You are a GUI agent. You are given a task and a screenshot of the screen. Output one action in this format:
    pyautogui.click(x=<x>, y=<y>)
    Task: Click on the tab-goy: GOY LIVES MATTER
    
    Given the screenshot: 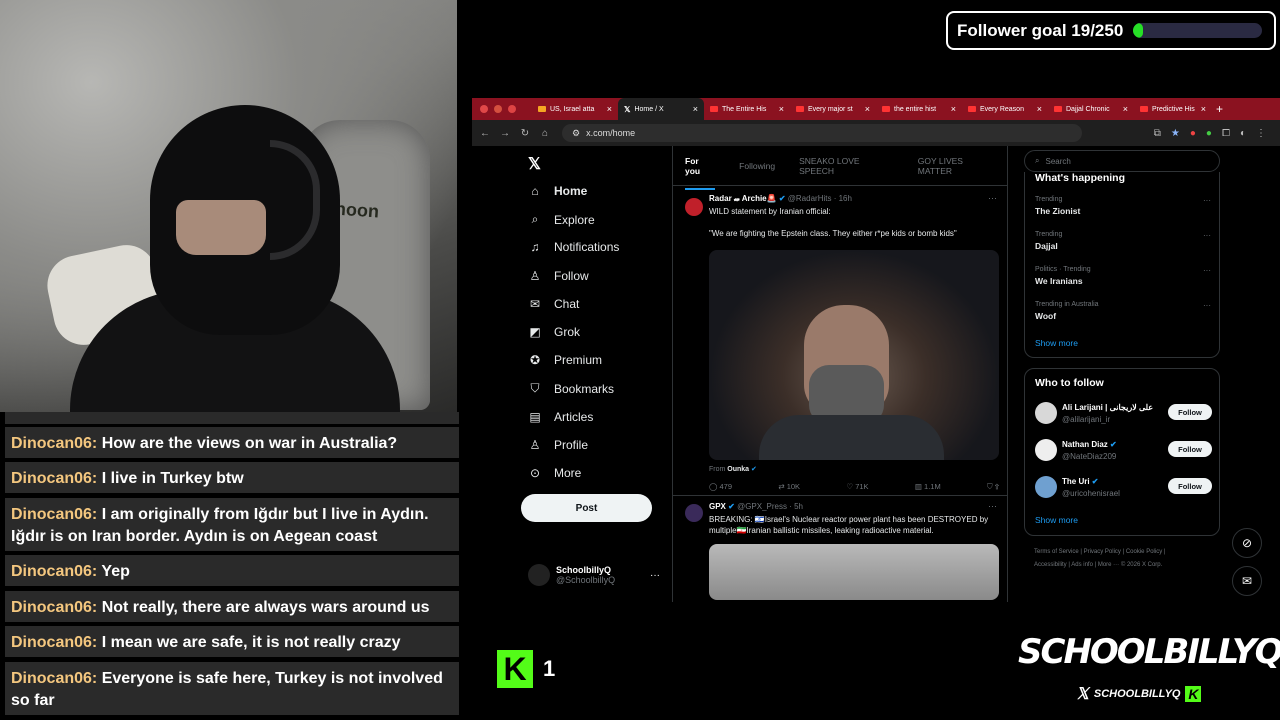 What is the action you would take?
    pyautogui.click(x=956, y=166)
    